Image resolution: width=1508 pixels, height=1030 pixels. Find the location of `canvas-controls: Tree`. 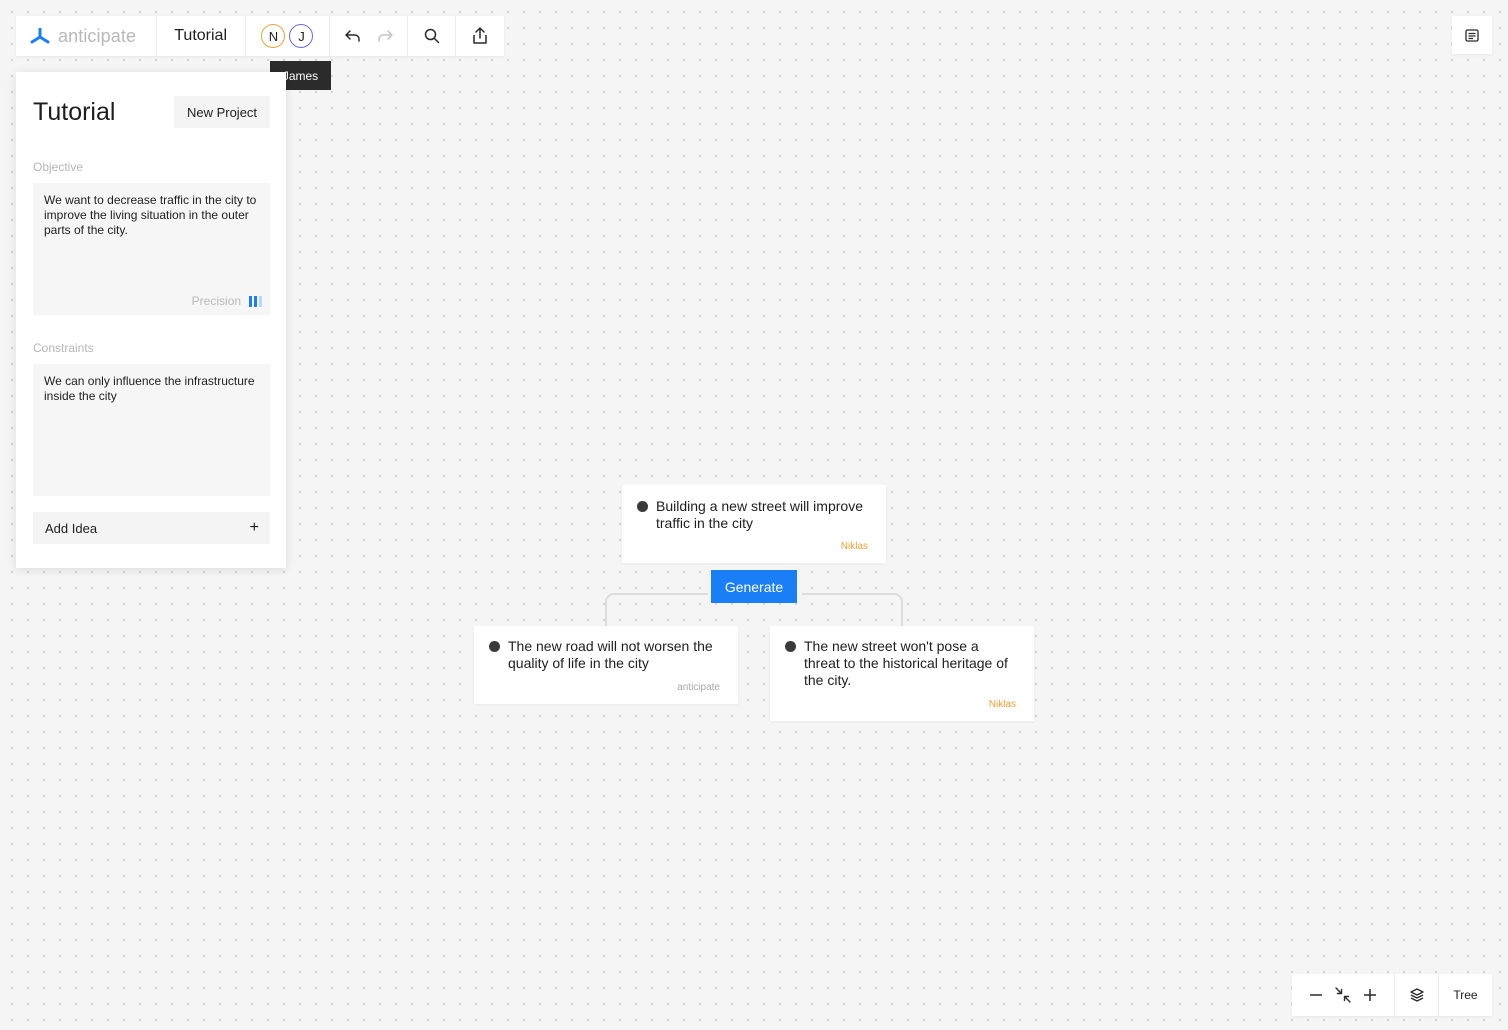

canvas-controls: Tree is located at coordinates (1392, 995).